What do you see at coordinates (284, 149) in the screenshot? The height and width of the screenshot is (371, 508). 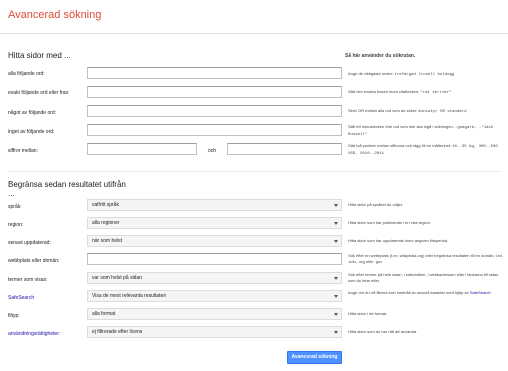 I see `numbers-to-input` at bounding box center [284, 149].